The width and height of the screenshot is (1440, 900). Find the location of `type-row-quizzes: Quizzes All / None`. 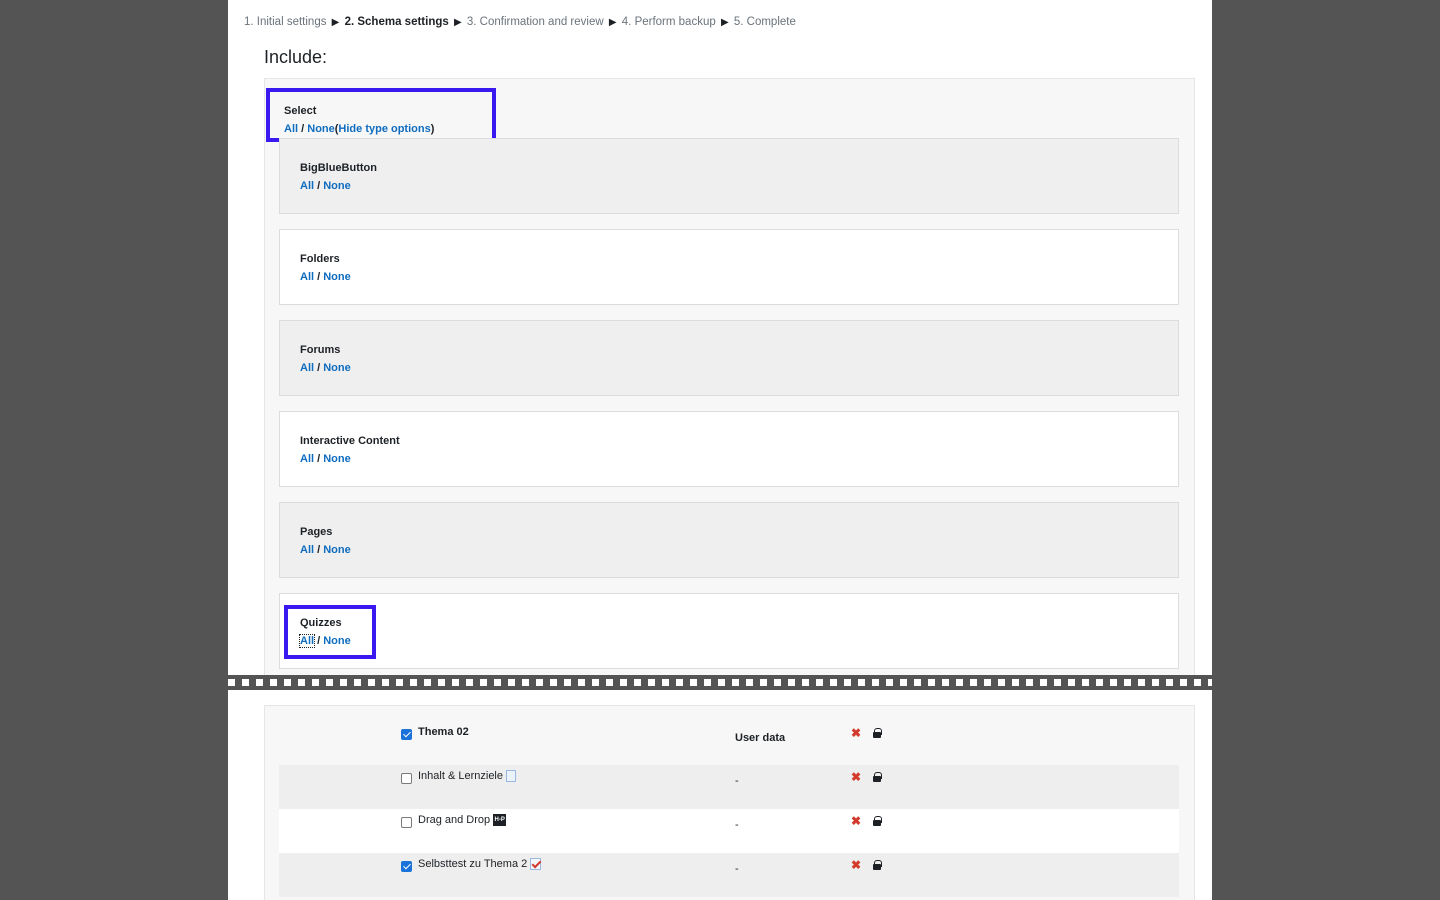

type-row-quizzes: Quizzes All / None is located at coordinates (729, 631).